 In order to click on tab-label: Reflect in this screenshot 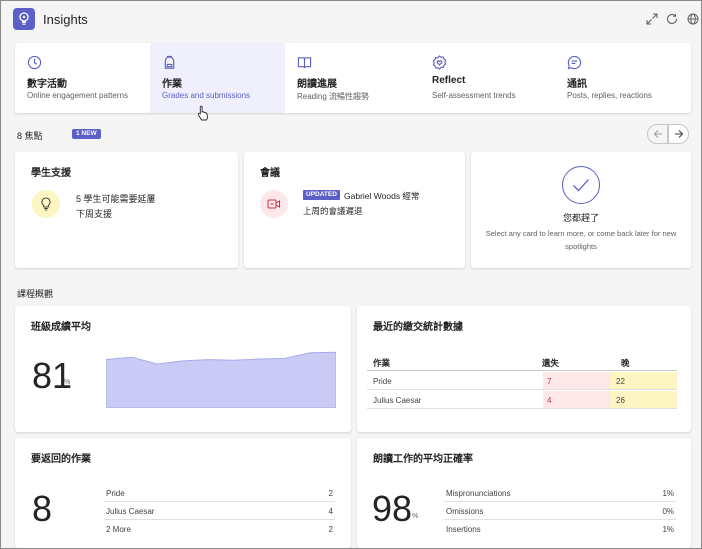, I will do `click(449, 80)`.